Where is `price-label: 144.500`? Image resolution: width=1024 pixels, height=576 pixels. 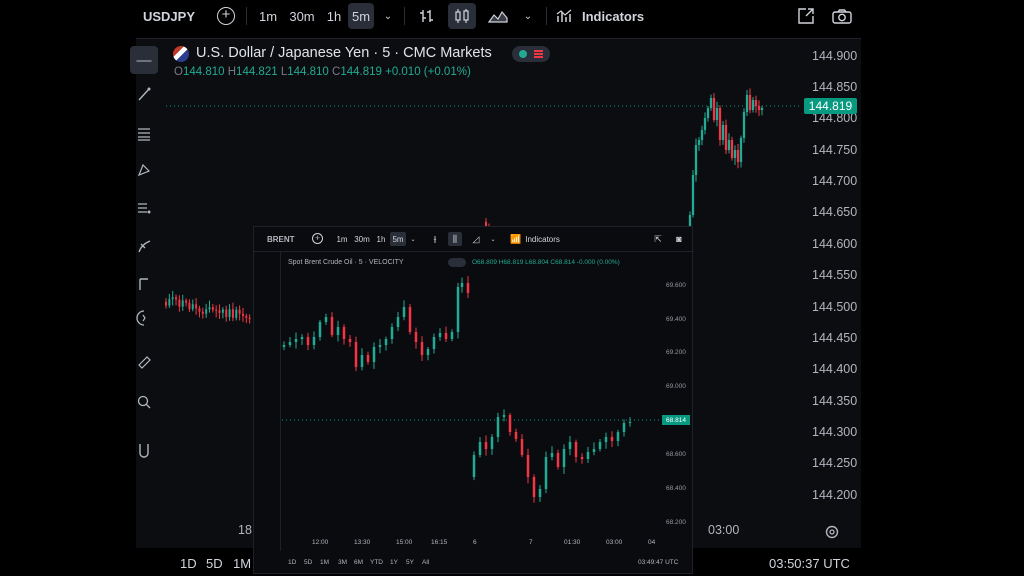
price-label: 144.500 is located at coordinates (835, 307).